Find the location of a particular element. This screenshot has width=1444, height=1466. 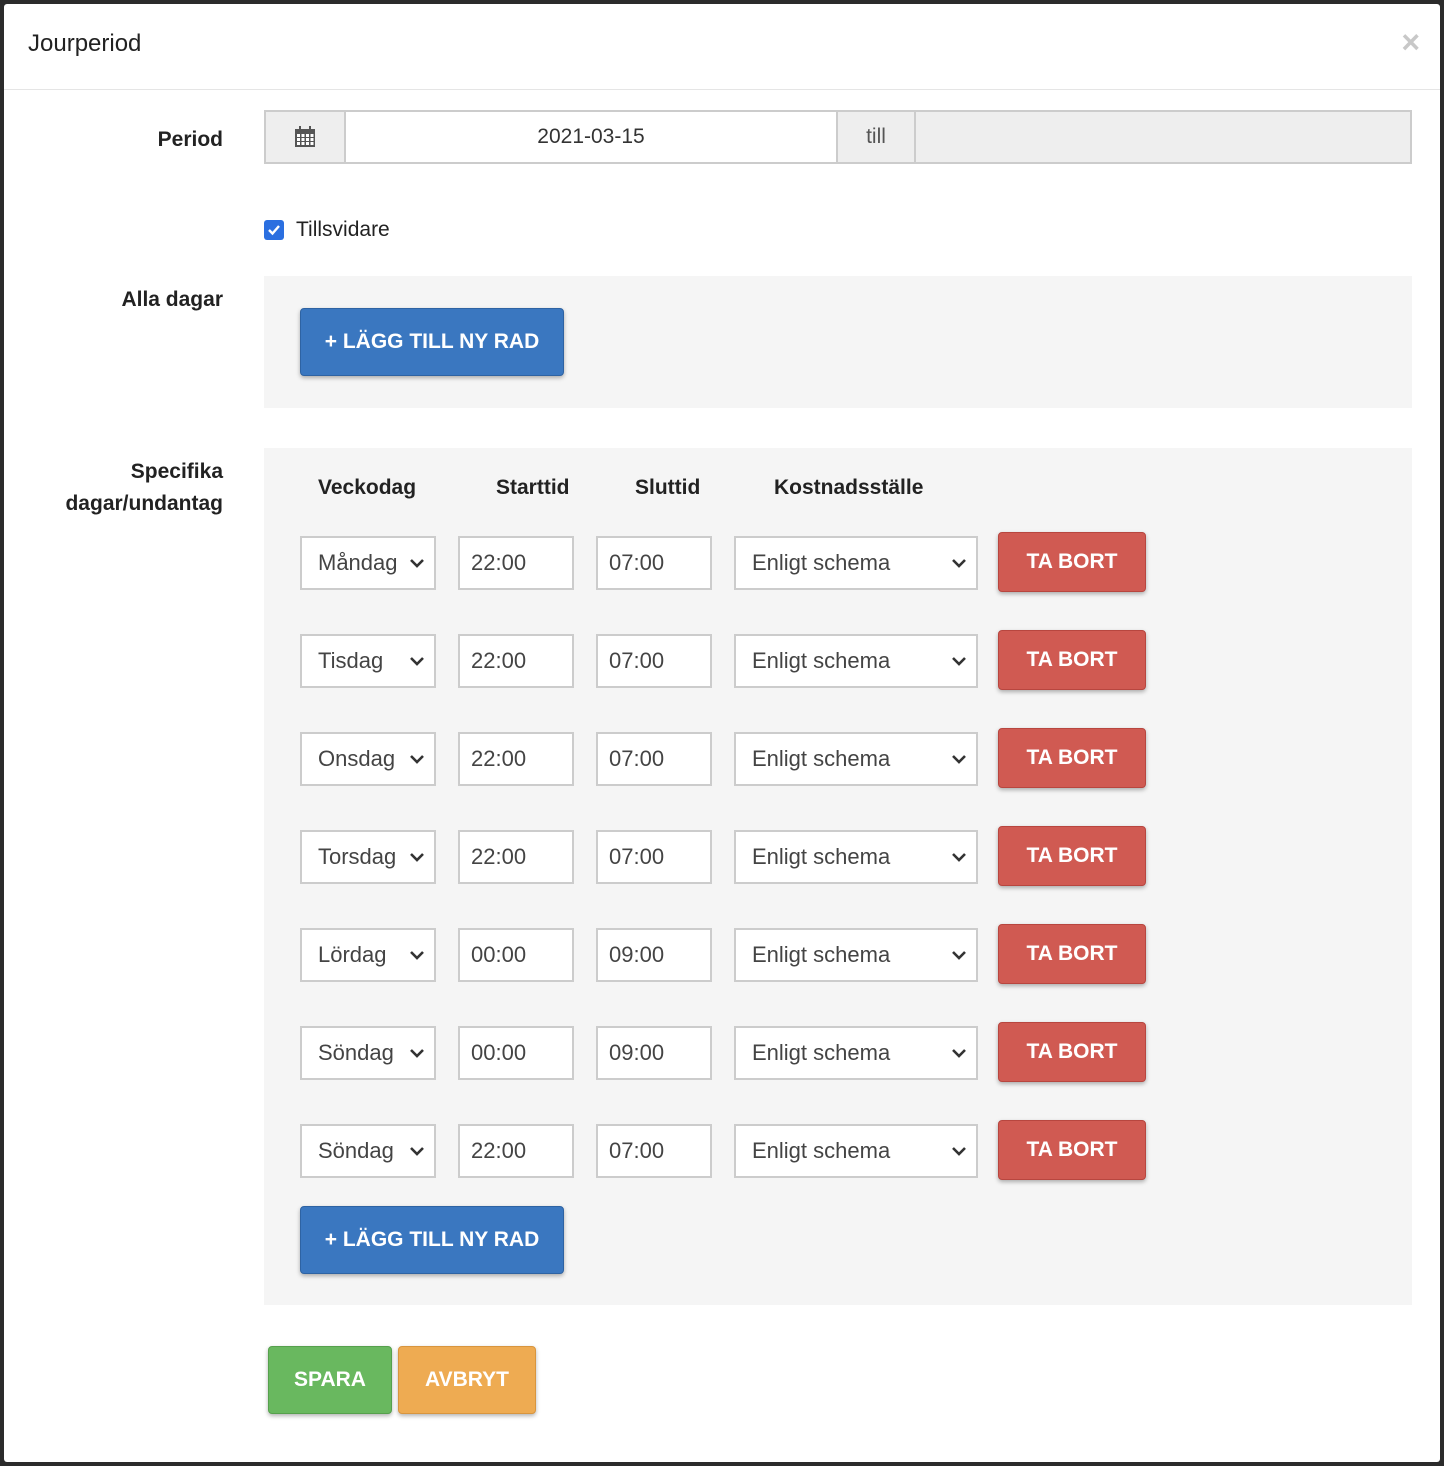

weekday-value: Måndag is located at coordinates (358, 562).